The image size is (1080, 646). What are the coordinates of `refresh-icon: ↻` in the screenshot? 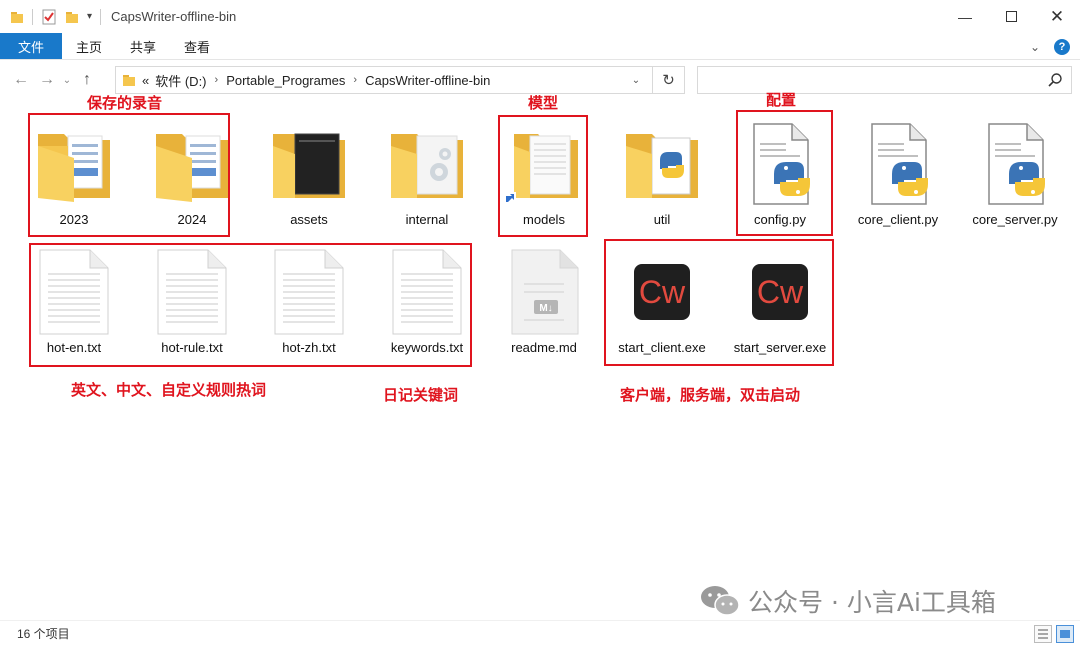 It's located at (668, 80).